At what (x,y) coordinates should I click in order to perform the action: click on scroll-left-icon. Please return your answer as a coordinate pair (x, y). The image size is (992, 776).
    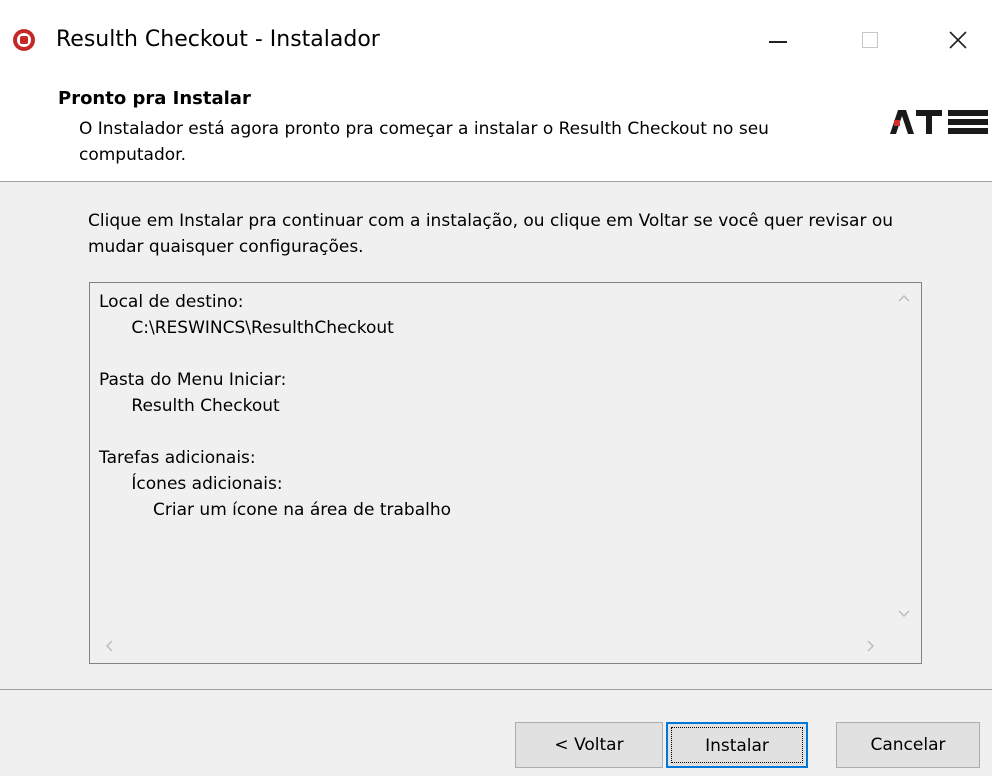
    Looking at the image, I should click on (110, 646).